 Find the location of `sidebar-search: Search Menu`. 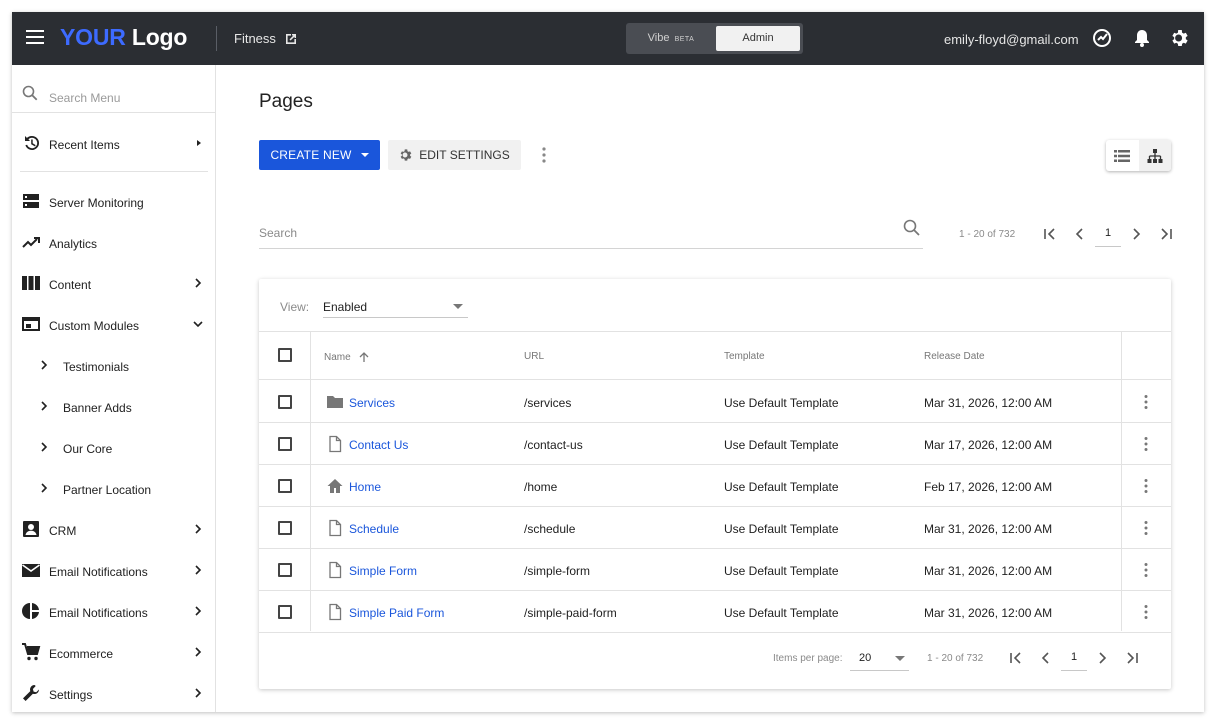

sidebar-search: Search Menu is located at coordinates (113, 89).